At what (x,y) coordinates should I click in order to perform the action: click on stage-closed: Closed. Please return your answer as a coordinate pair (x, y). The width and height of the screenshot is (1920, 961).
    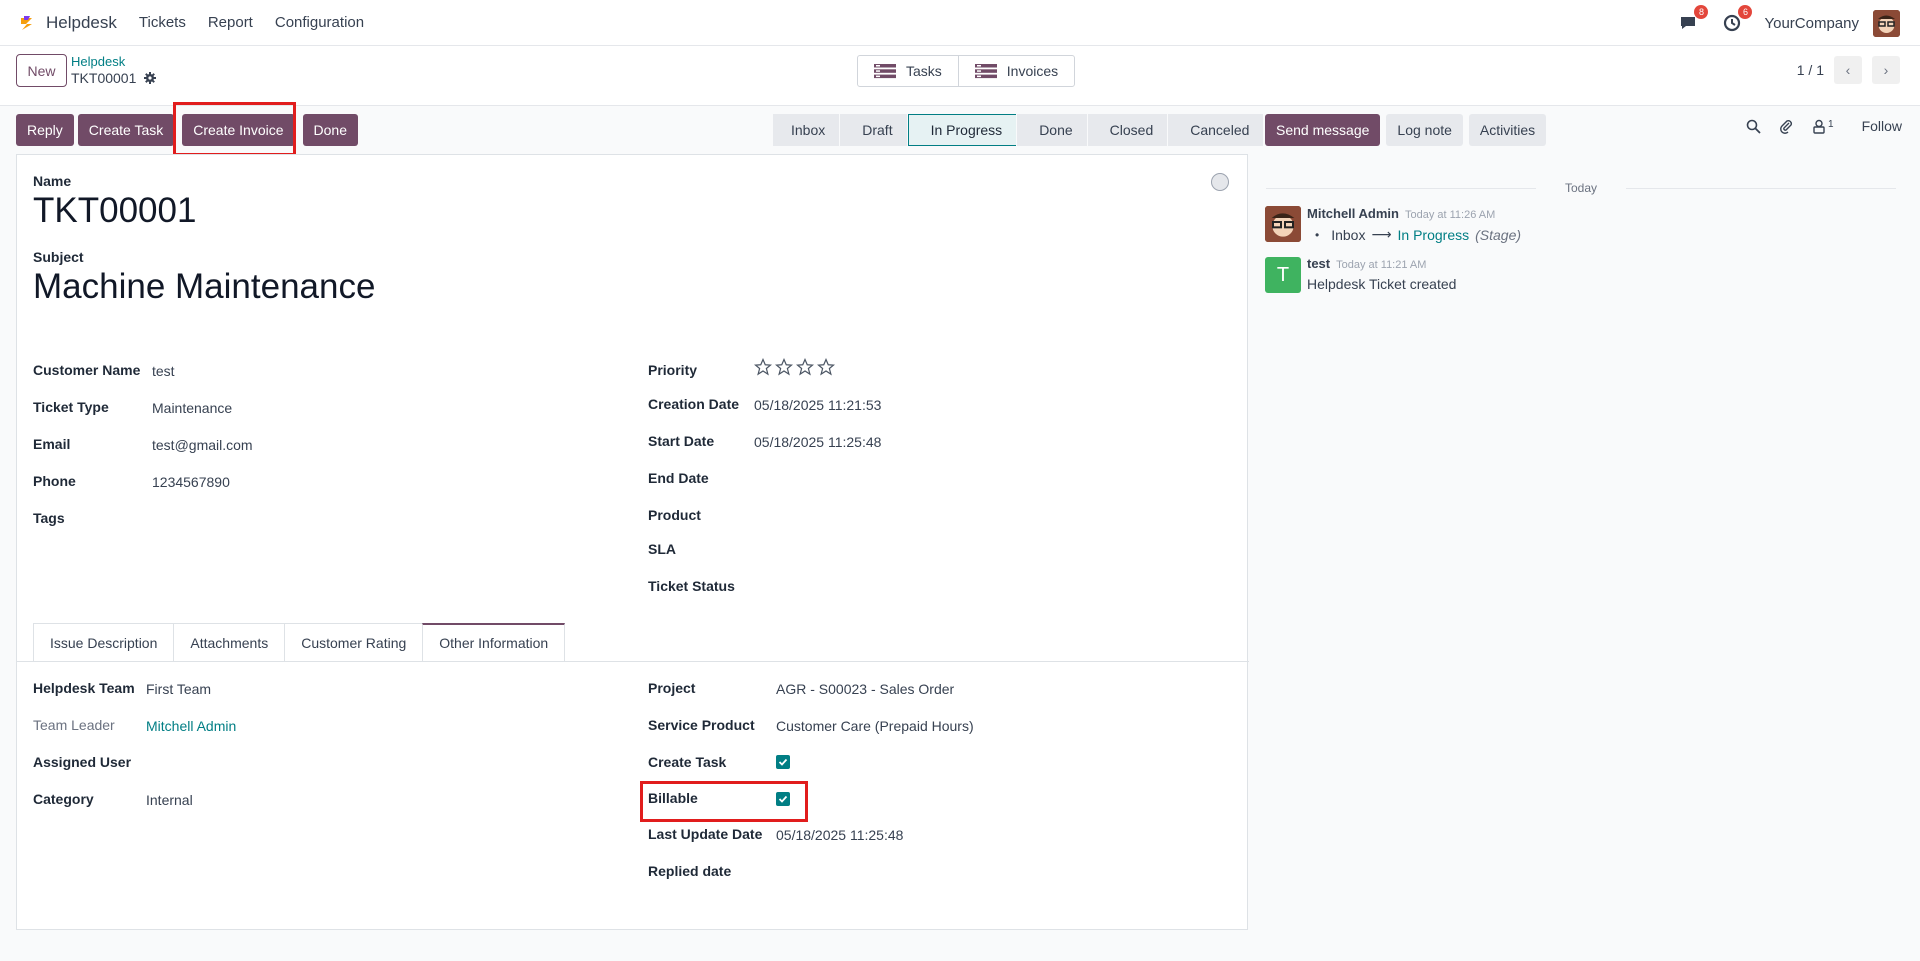
    Looking at the image, I should click on (1127, 130).